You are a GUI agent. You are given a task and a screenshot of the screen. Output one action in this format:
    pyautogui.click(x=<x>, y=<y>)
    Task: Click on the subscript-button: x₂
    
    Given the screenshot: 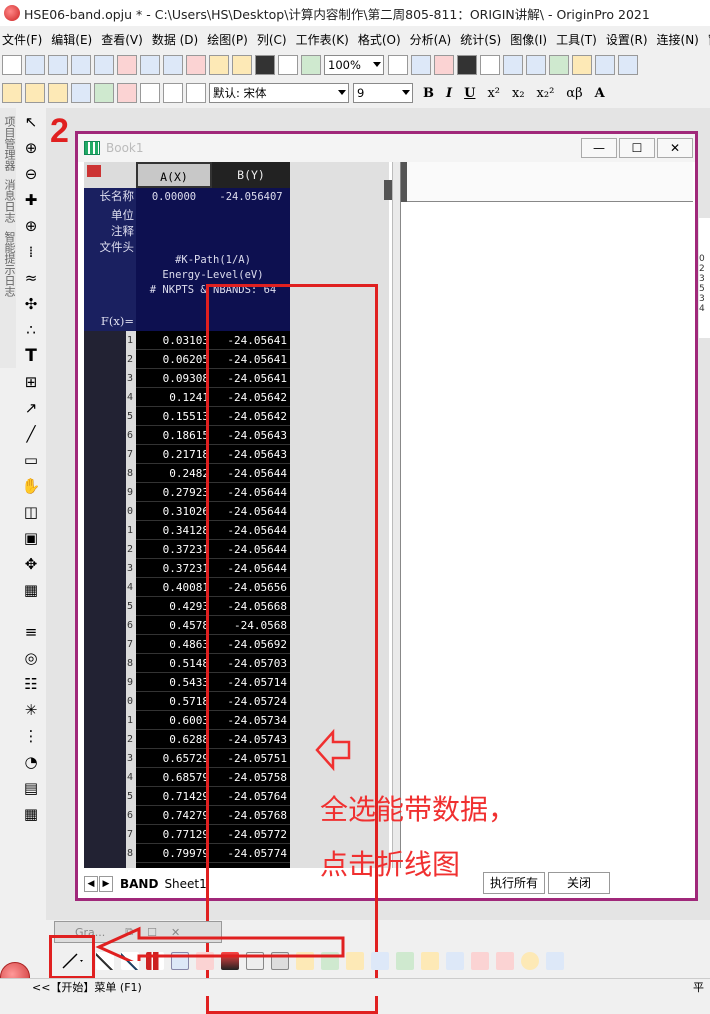 What is the action you would take?
    pyautogui.click(x=518, y=93)
    